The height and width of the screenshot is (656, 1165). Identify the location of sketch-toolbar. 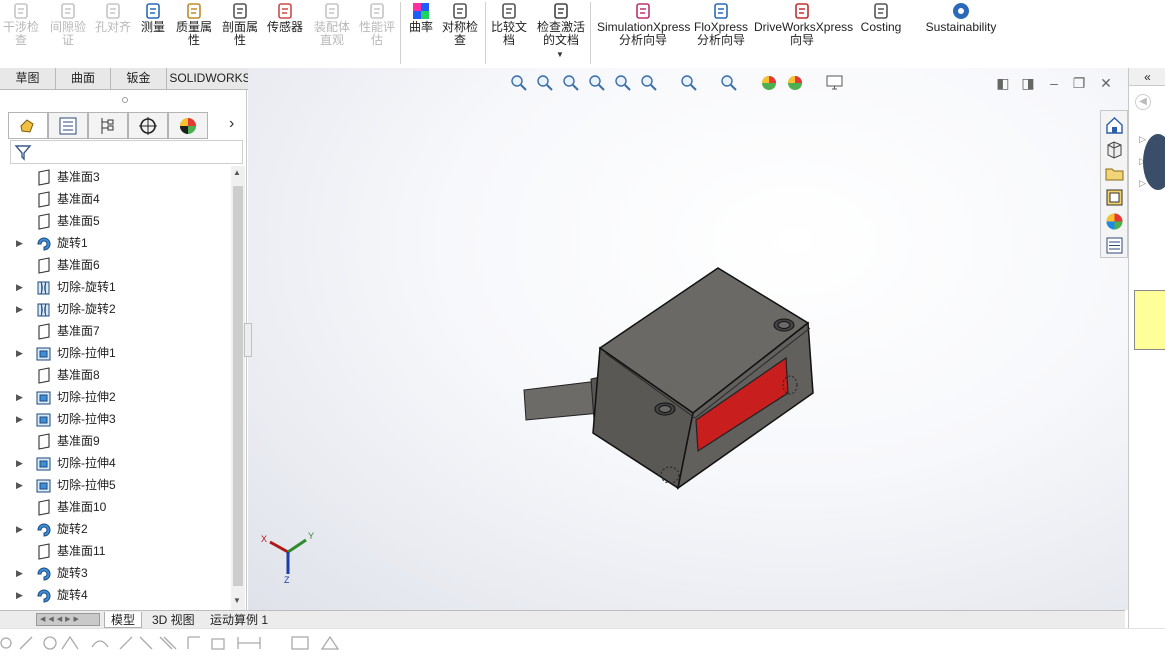
(582, 640).